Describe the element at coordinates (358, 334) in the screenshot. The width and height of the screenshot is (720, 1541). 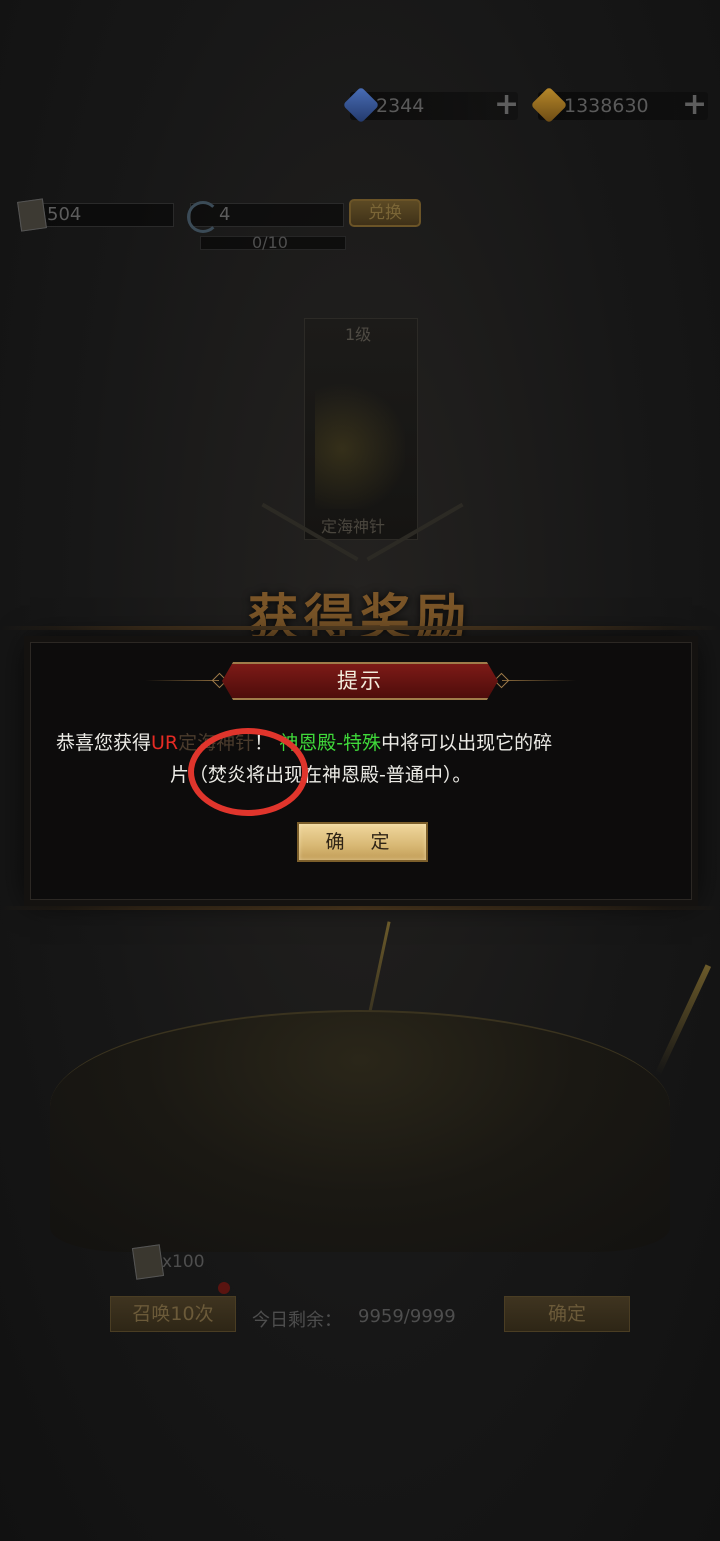
I see `card-level: 1级` at that location.